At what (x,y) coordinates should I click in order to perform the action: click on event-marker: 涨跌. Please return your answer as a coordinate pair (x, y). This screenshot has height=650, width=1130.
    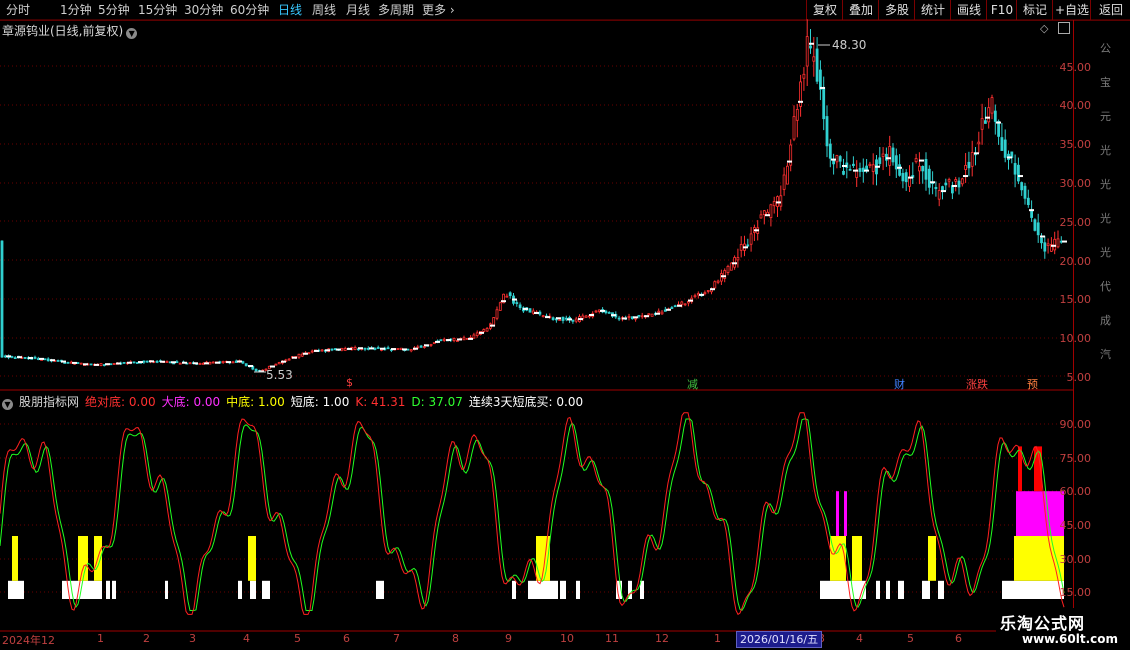
    Looking at the image, I should click on (977, 384).